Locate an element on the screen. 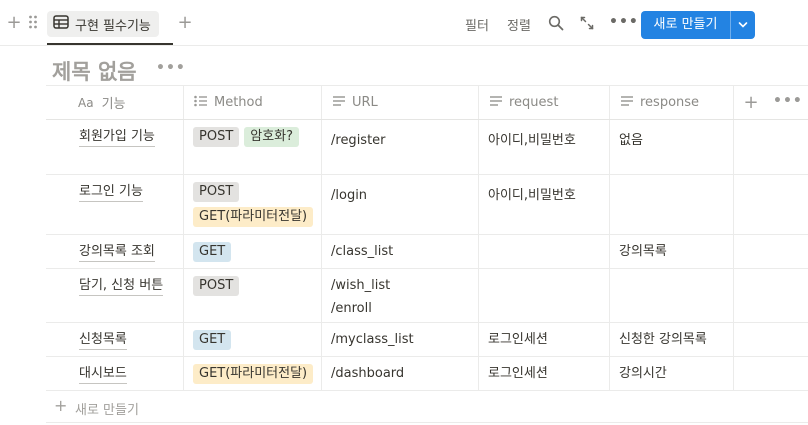  add-property-icon: + is located at coordinates (751, 103).